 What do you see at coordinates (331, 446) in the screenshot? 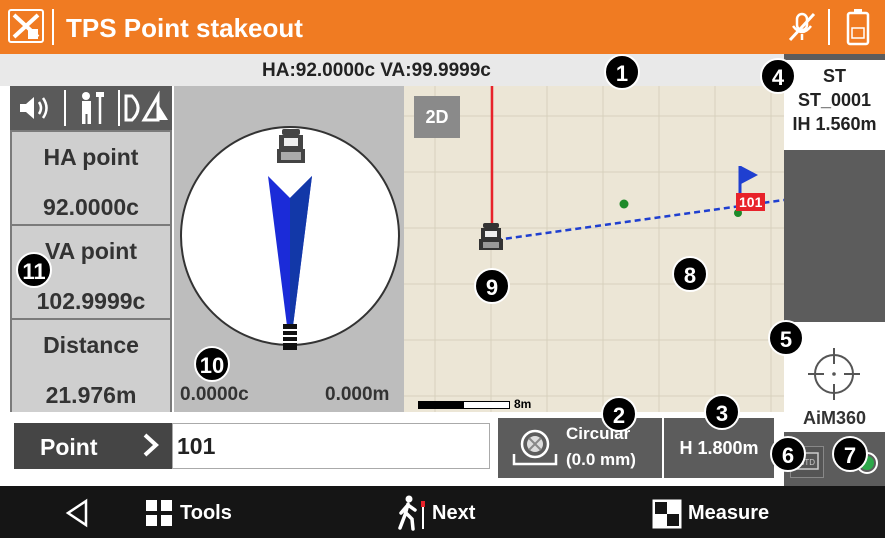
I see `point-input: 101` at bounding box center [331, 446].